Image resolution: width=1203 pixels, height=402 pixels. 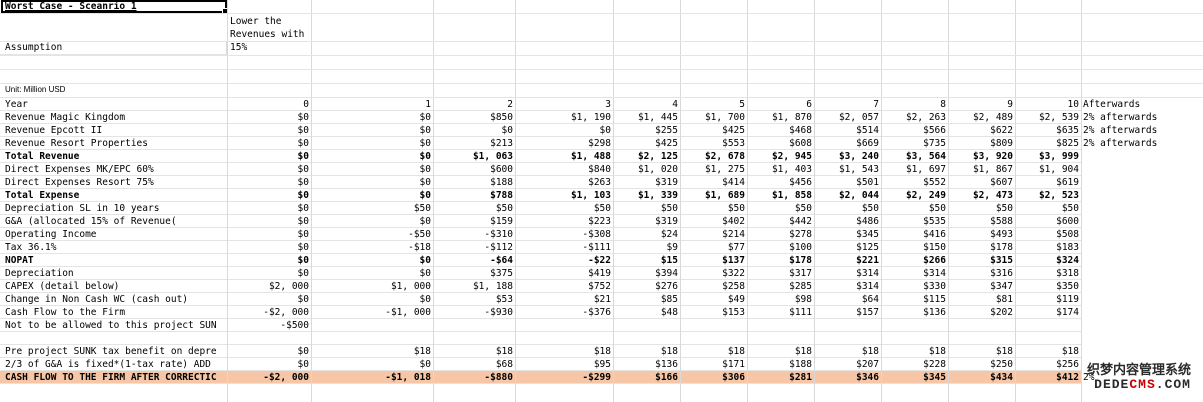 I want to click on value-cell: $752, so click(x=565, y=286).